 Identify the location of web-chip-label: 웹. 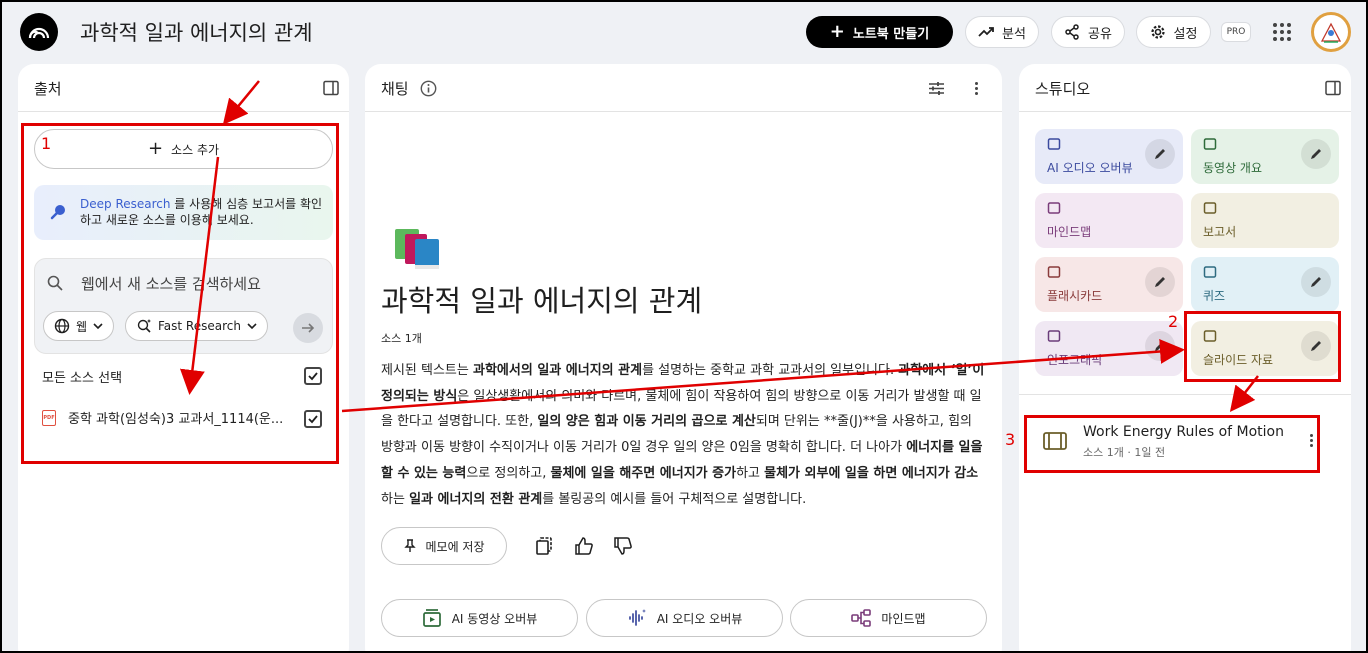
(82, 326).